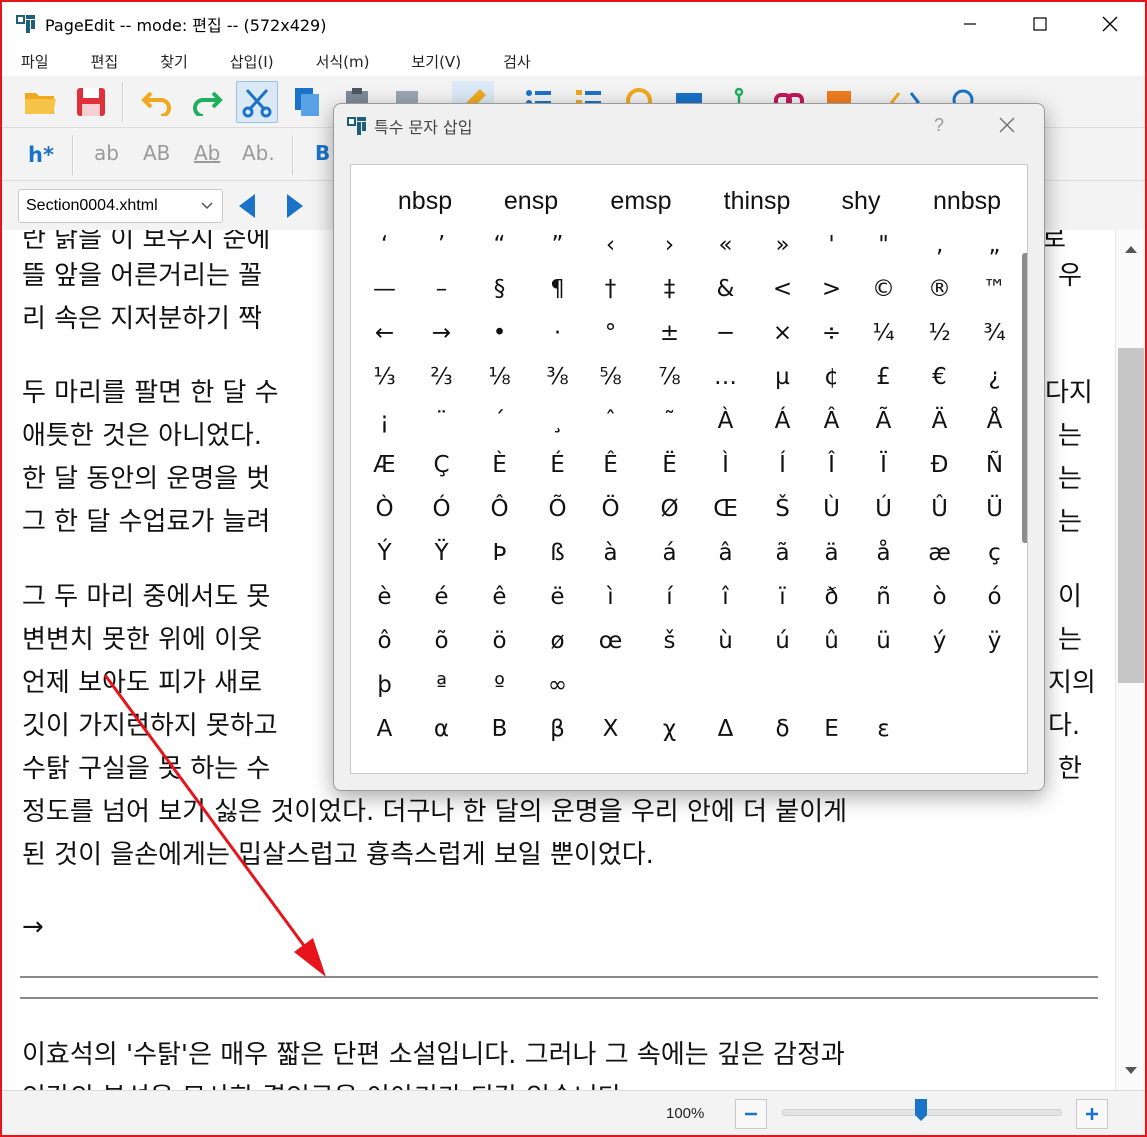  Describe the element at coordinates (441, 421) in the screenshot. I see `char-button: ¨` at that location.